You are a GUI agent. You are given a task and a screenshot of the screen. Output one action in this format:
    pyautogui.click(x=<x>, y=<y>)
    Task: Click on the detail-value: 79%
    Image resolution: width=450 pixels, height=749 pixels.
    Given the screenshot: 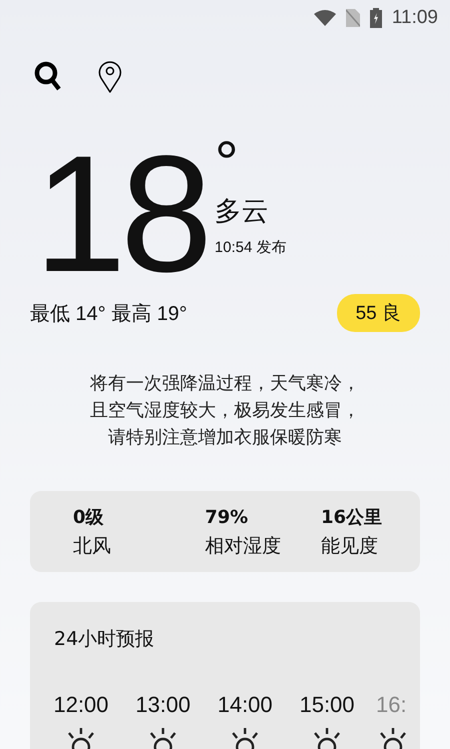 What is the action you would take?
    pyautogui.click(x=227, y=518)
    